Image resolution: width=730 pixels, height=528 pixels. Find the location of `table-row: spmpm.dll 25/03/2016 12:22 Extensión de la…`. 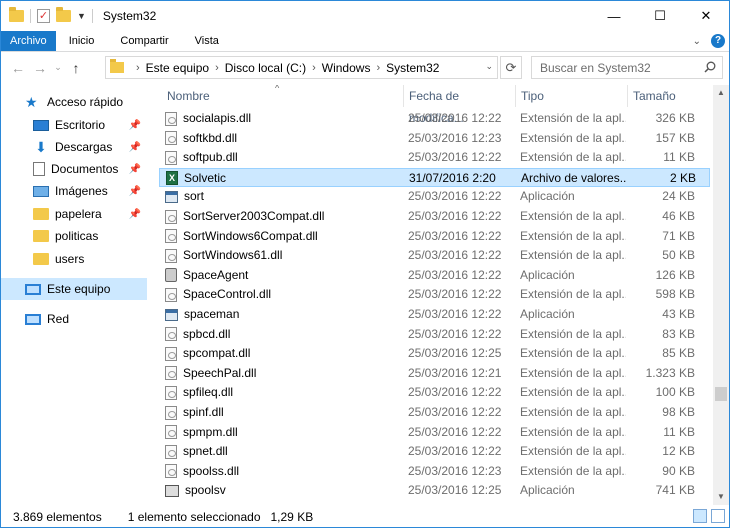

table-row: spmpm.dll 25/03/2016 12:22 Extensión de la… is located at coordinates (434, 432).